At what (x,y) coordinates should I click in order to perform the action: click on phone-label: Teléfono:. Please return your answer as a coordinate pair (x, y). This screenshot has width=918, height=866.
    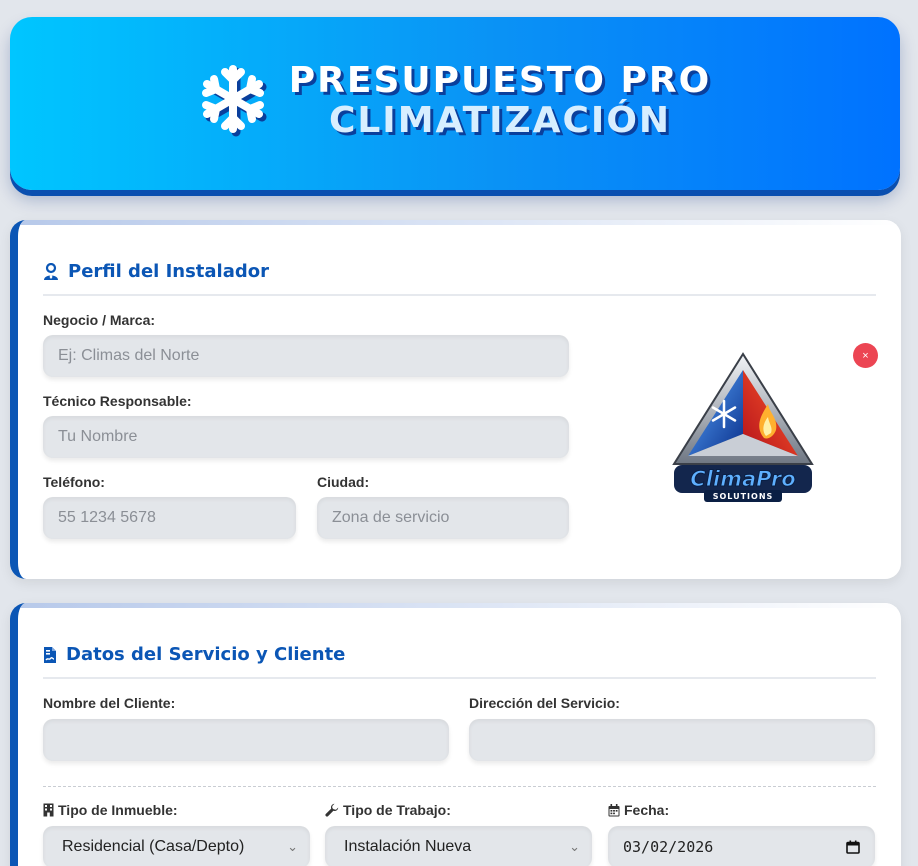
    Looking at the image, I should click on (74, 482).